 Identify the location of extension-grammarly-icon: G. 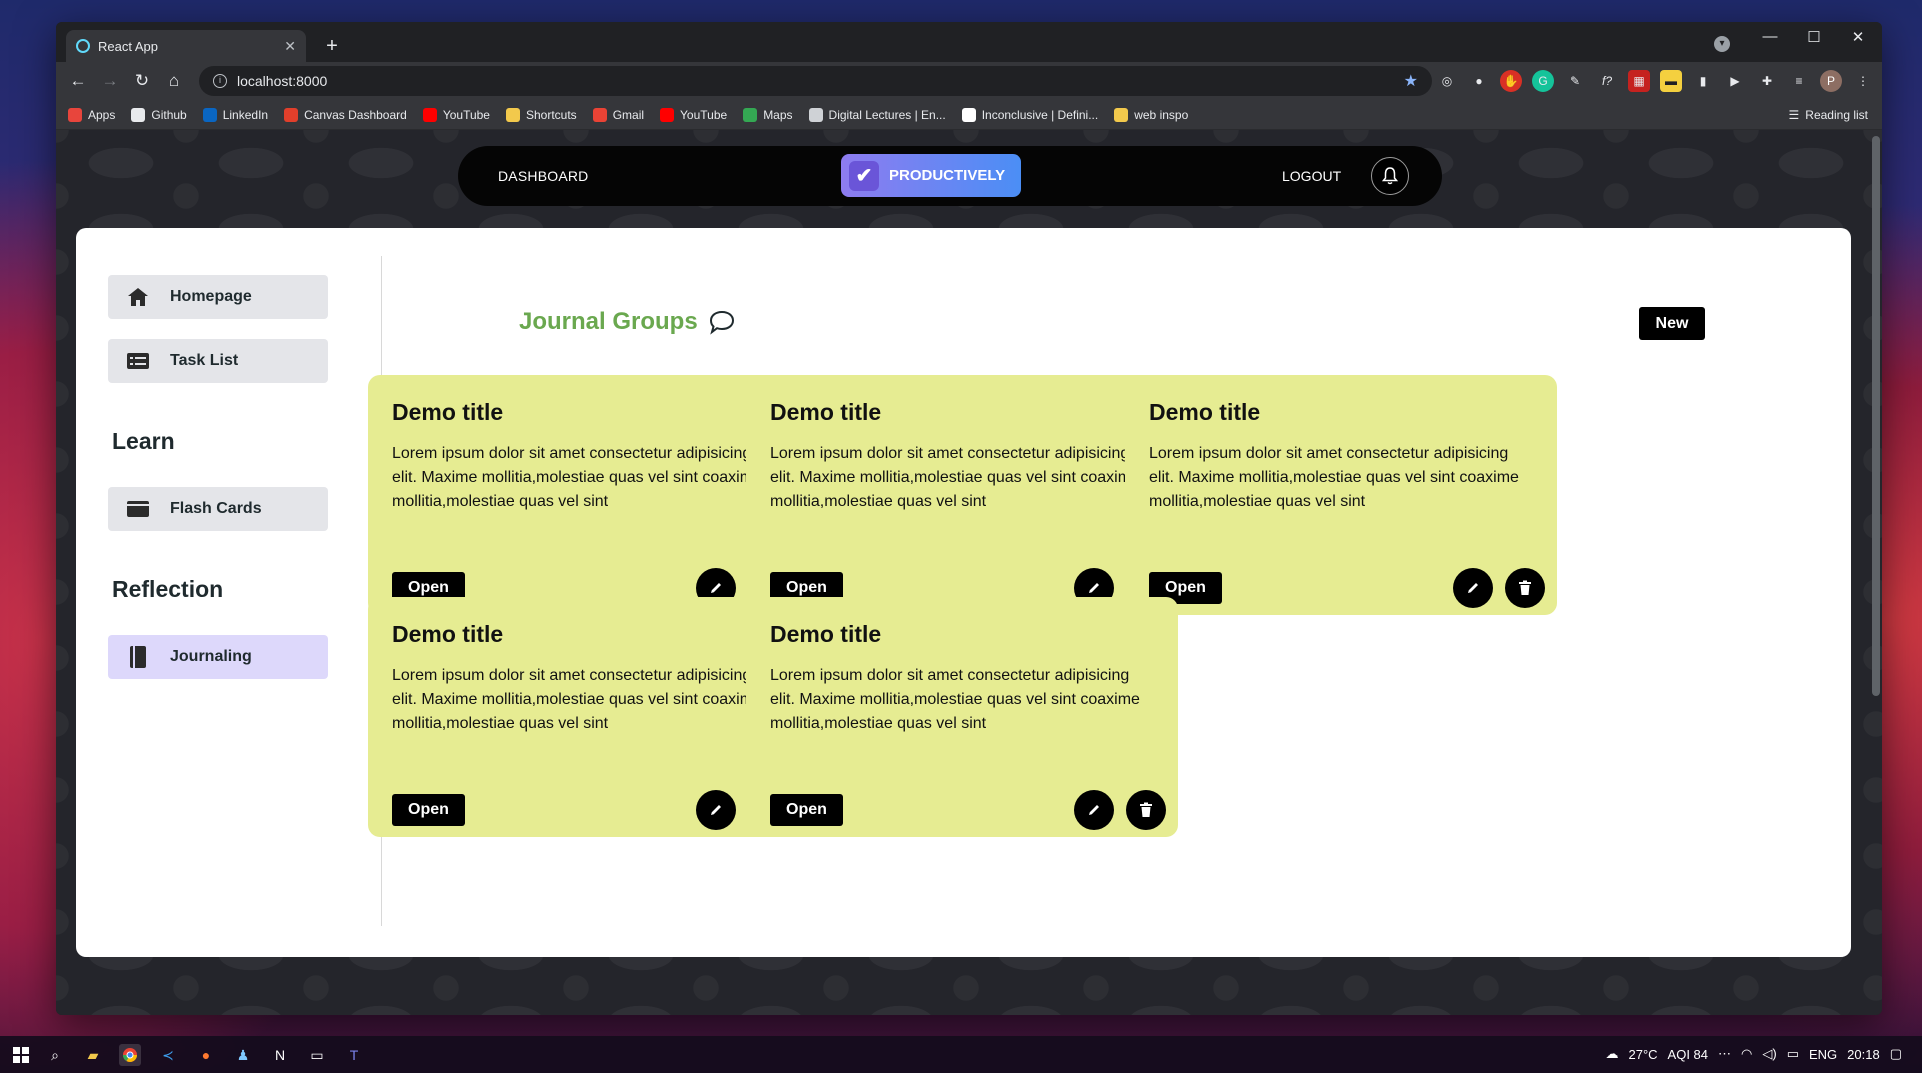
(1543, 81).